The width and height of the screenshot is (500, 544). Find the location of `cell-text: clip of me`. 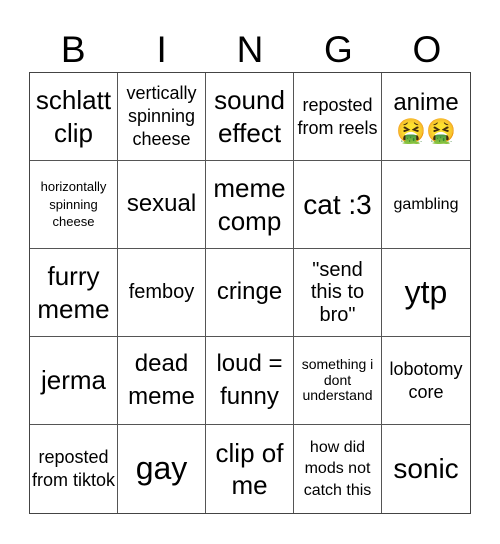

cell-text: clip of me is located at coordinates (249, 469).